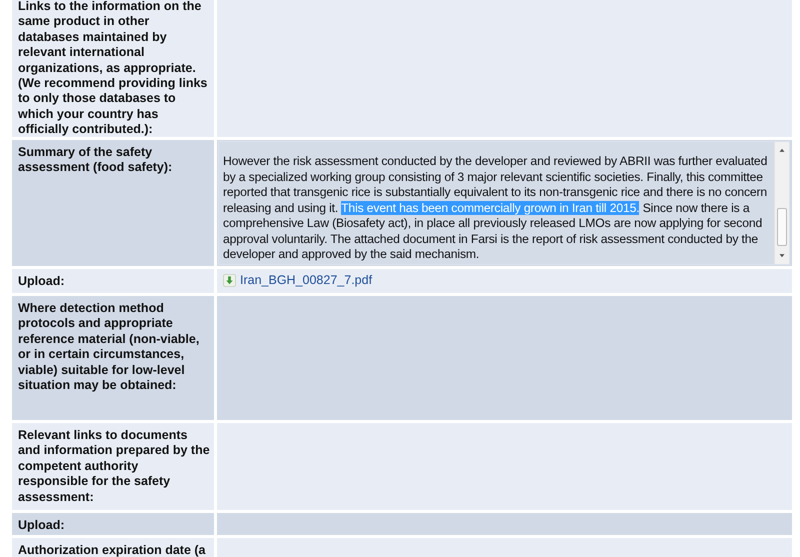  I want to click on field-label: Summary of the safety assessment (food safety):, so click(113, 203).